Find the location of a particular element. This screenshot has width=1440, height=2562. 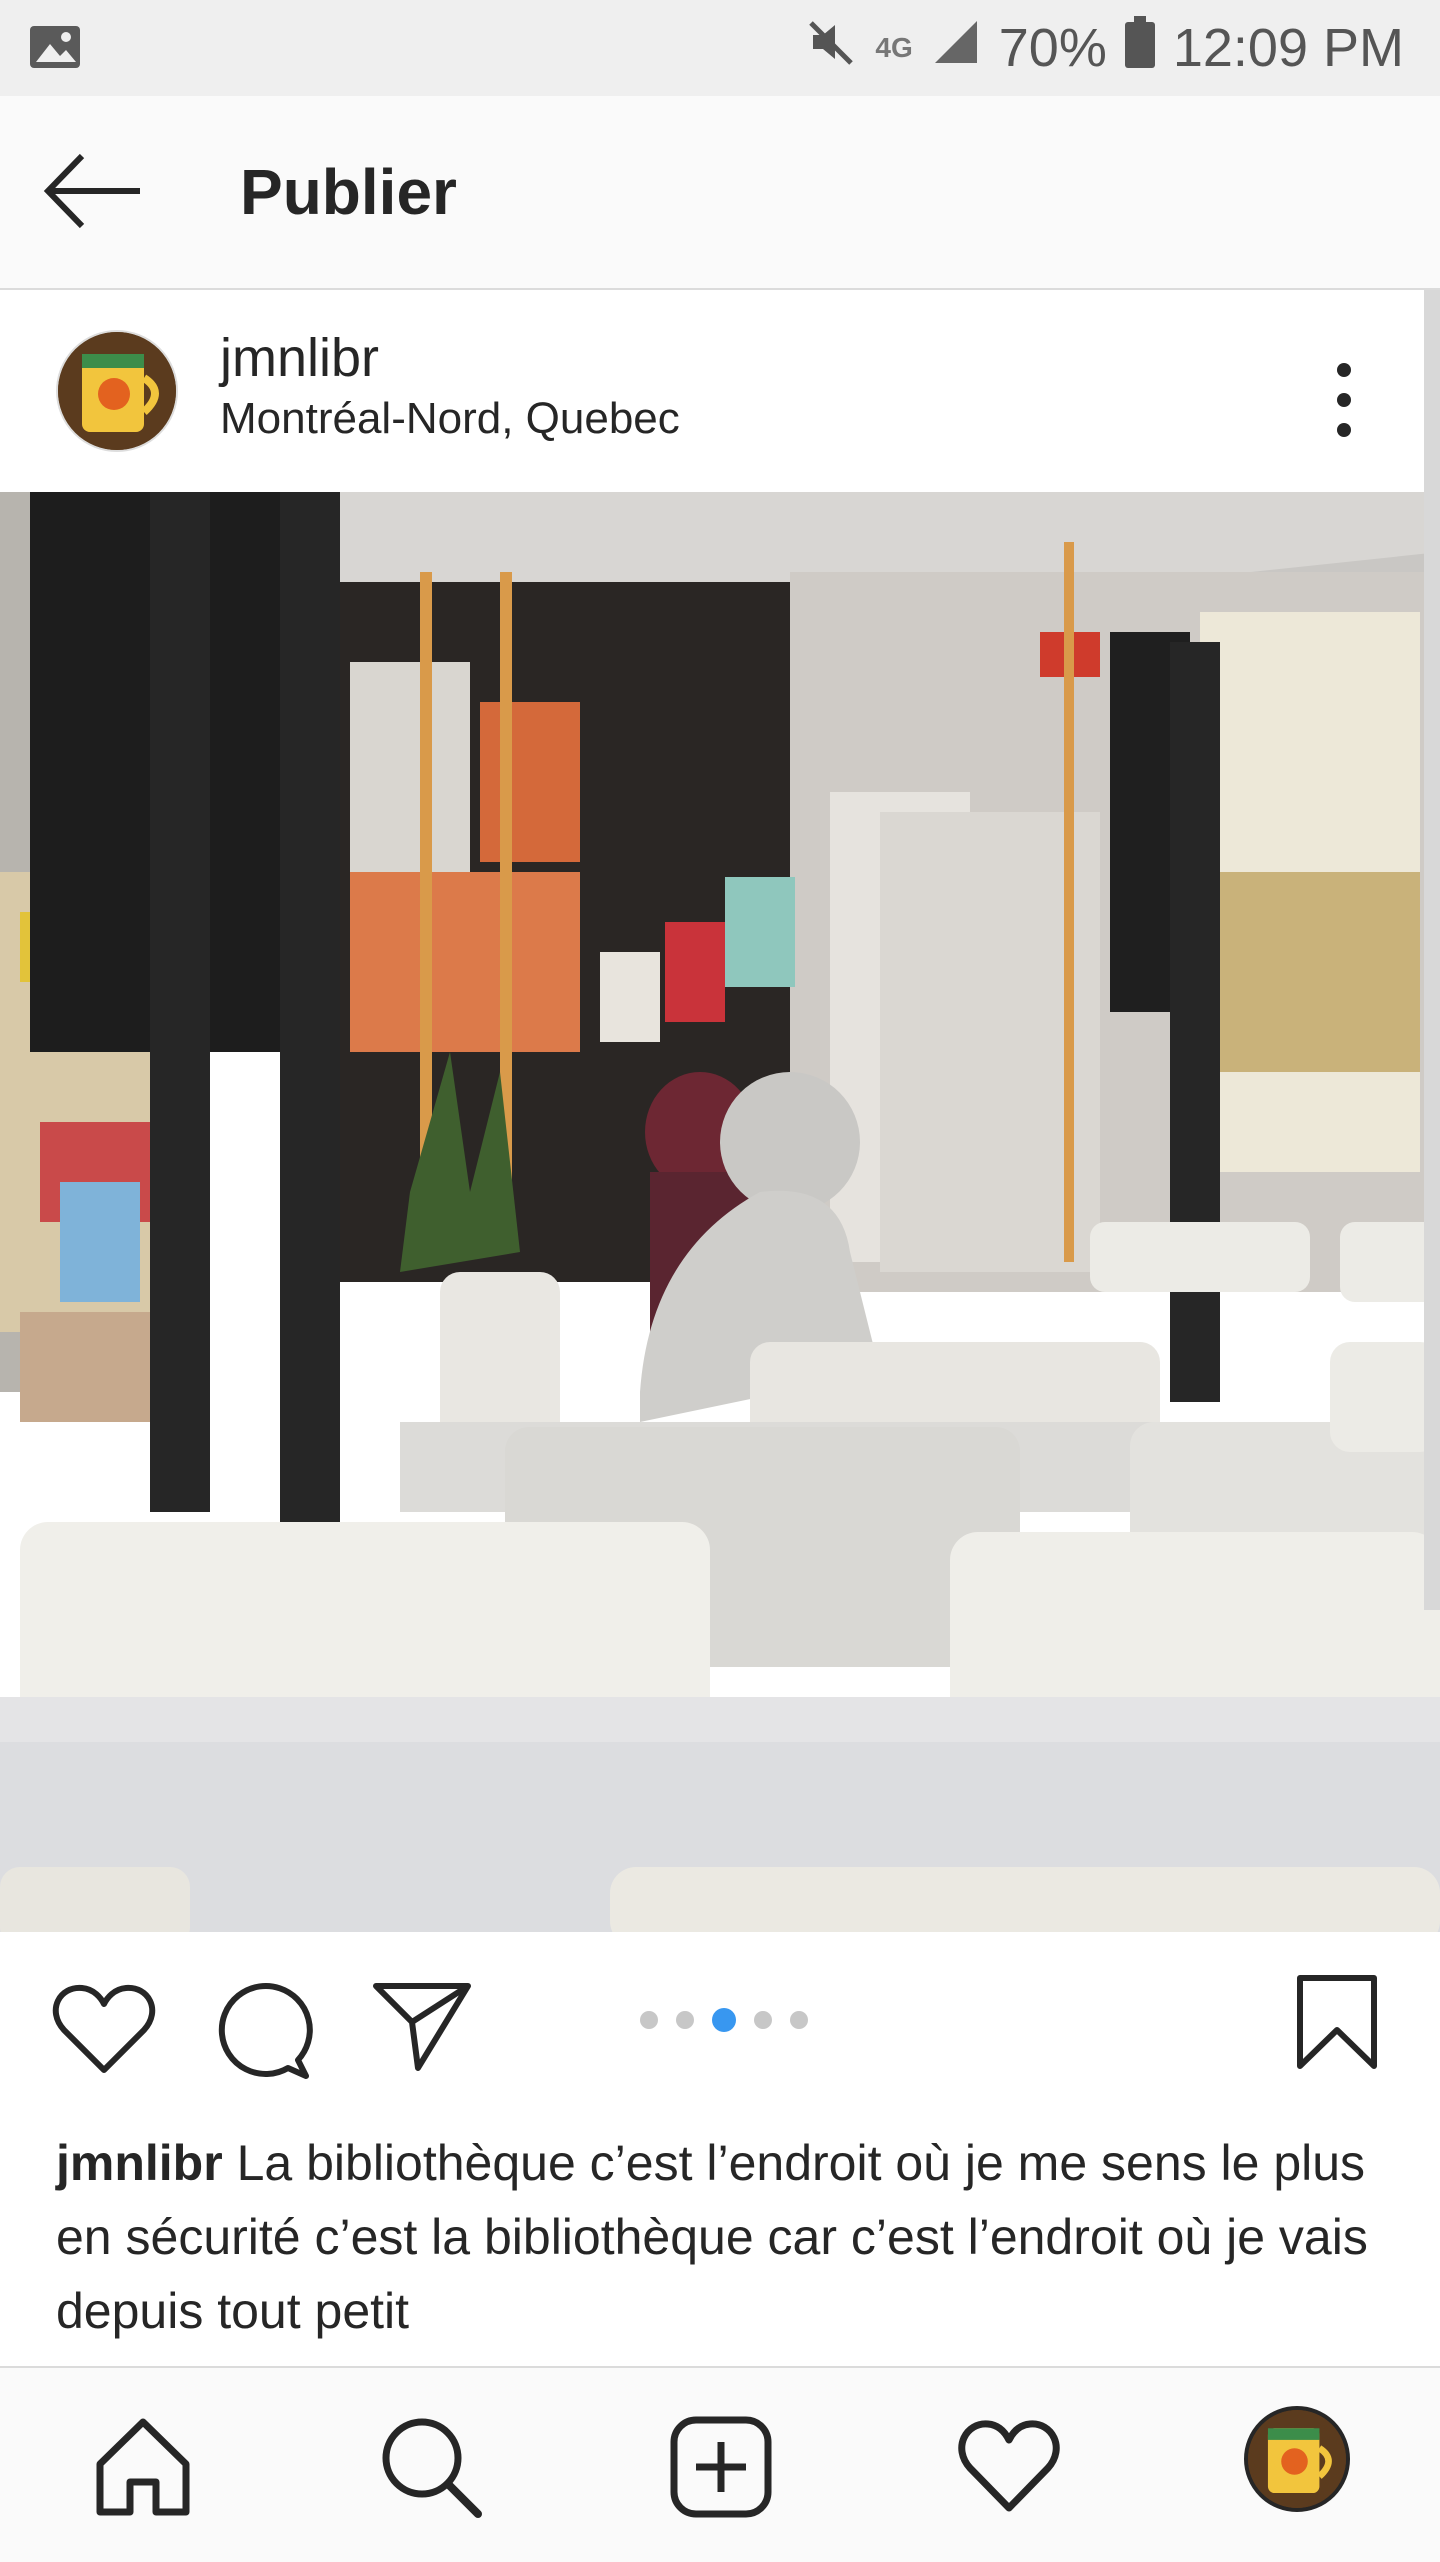

nav-home is located at coordinates (143, 2467).